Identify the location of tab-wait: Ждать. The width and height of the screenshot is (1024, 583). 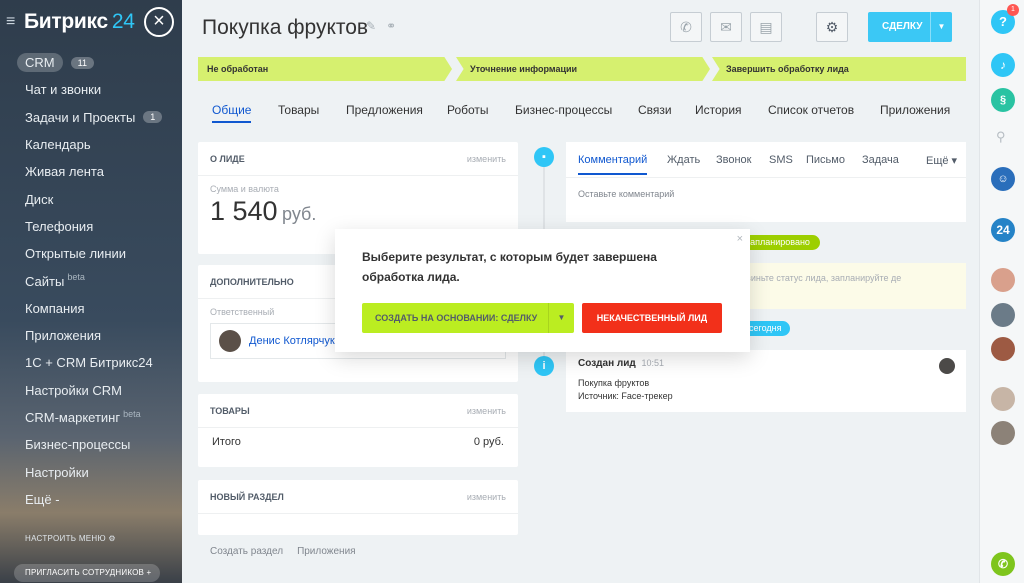
(683, 160).